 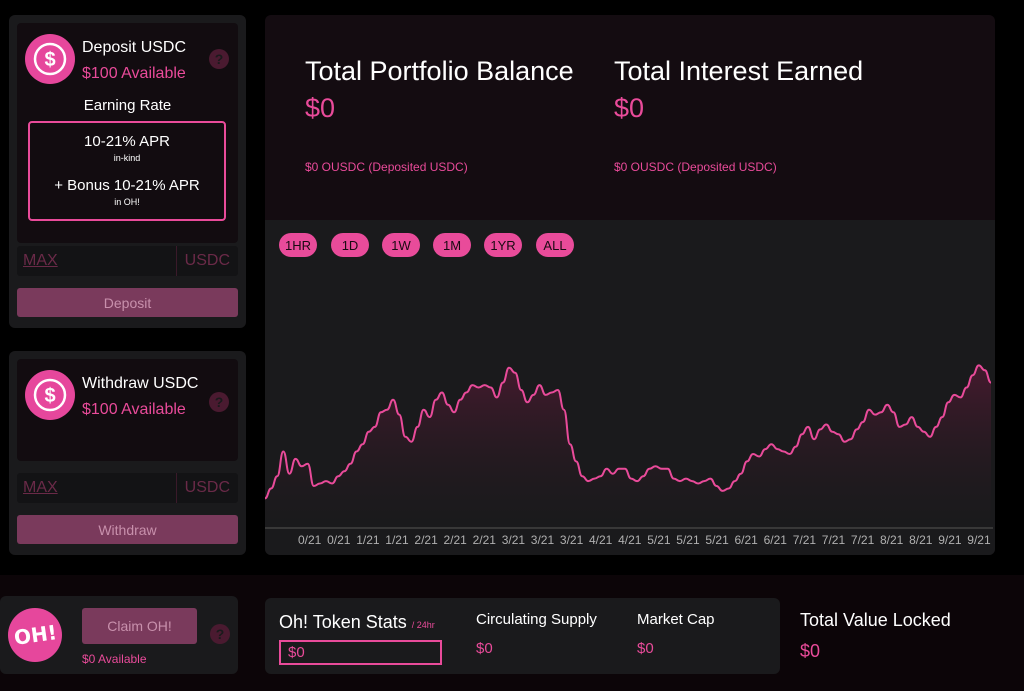 What do you see at coordinates (503, 245) in the screenshot?
I see `range-1yr-button: 1YR` at bounding box center [503, 245].